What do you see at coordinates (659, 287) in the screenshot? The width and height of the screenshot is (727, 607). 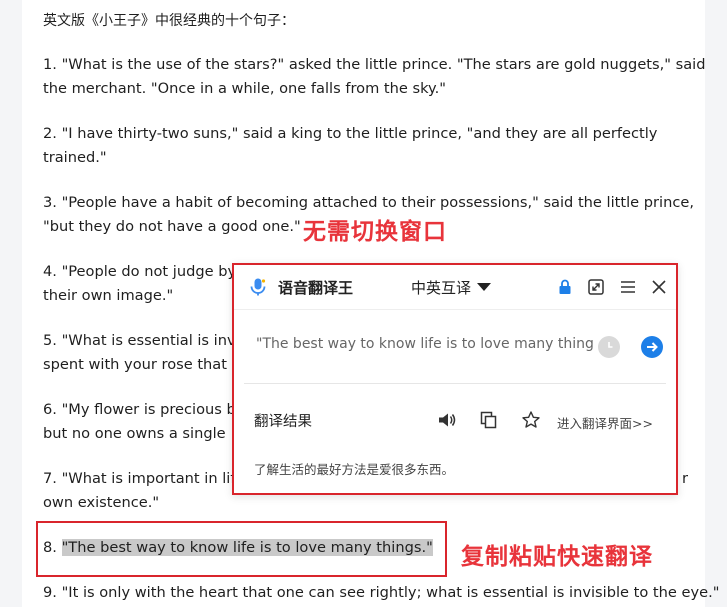 I see `close-icon` at bounding box center [659, 287].